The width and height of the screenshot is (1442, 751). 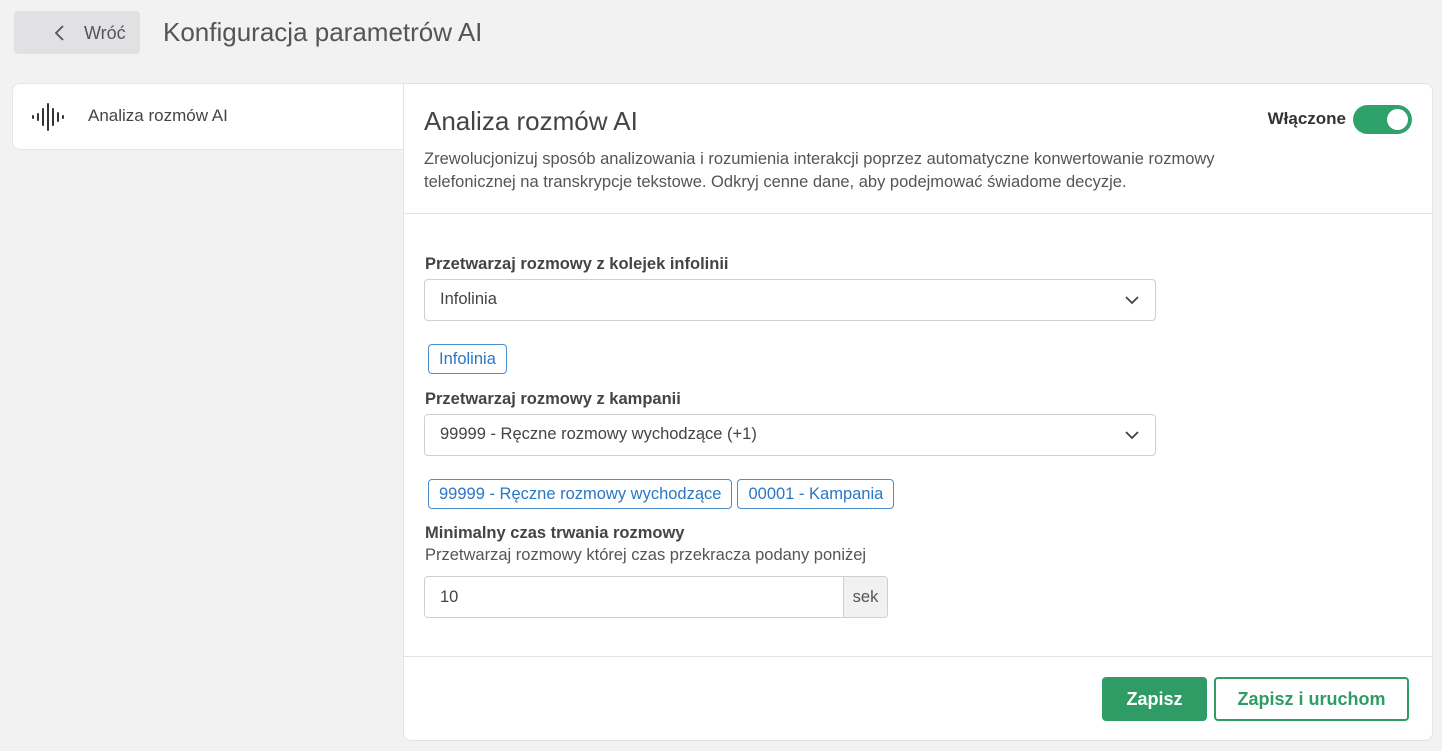 What do you see at coordinates (1382, 119) in the screenshot?
I see `enabled-toggle` at bounding box center [1382, 119].